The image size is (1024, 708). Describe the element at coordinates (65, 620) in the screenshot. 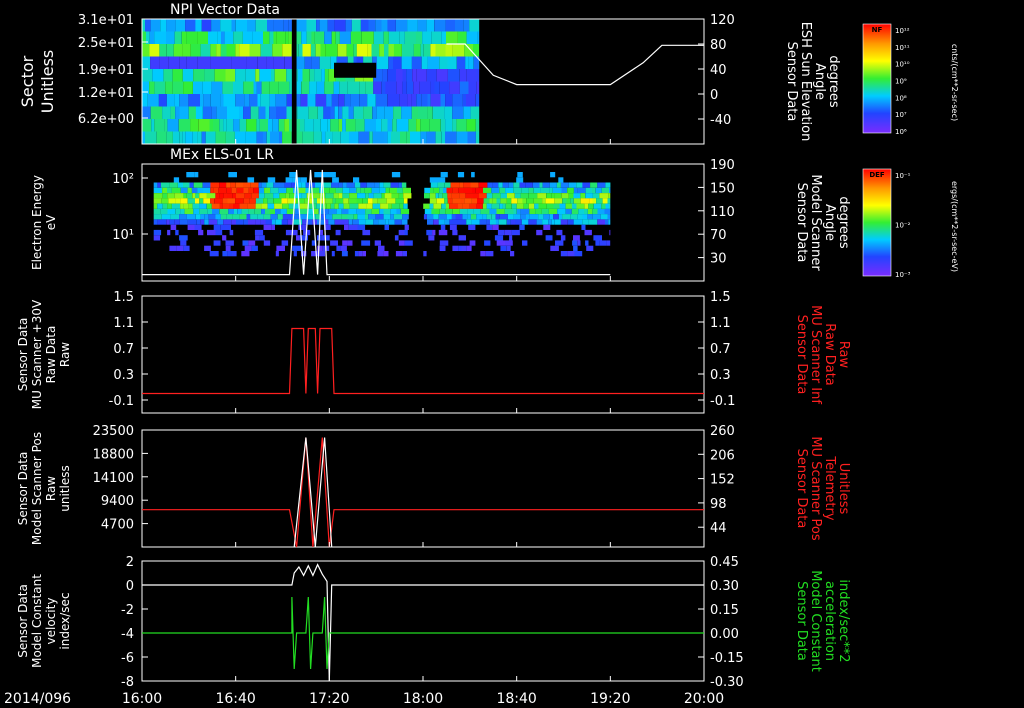

I see `y-axis-label-line: index/sec` at that location.